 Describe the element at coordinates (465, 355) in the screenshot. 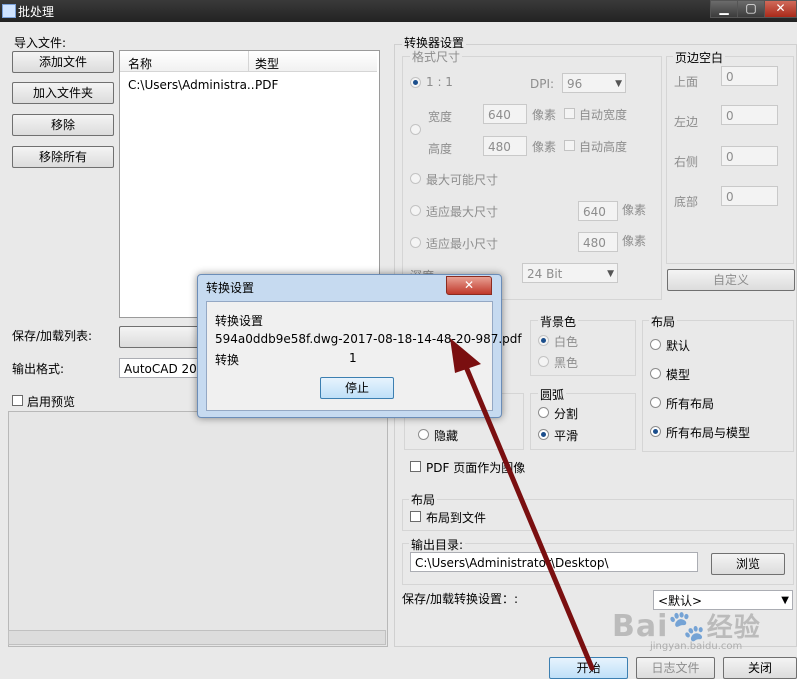

I see `arrow-head` at that location.